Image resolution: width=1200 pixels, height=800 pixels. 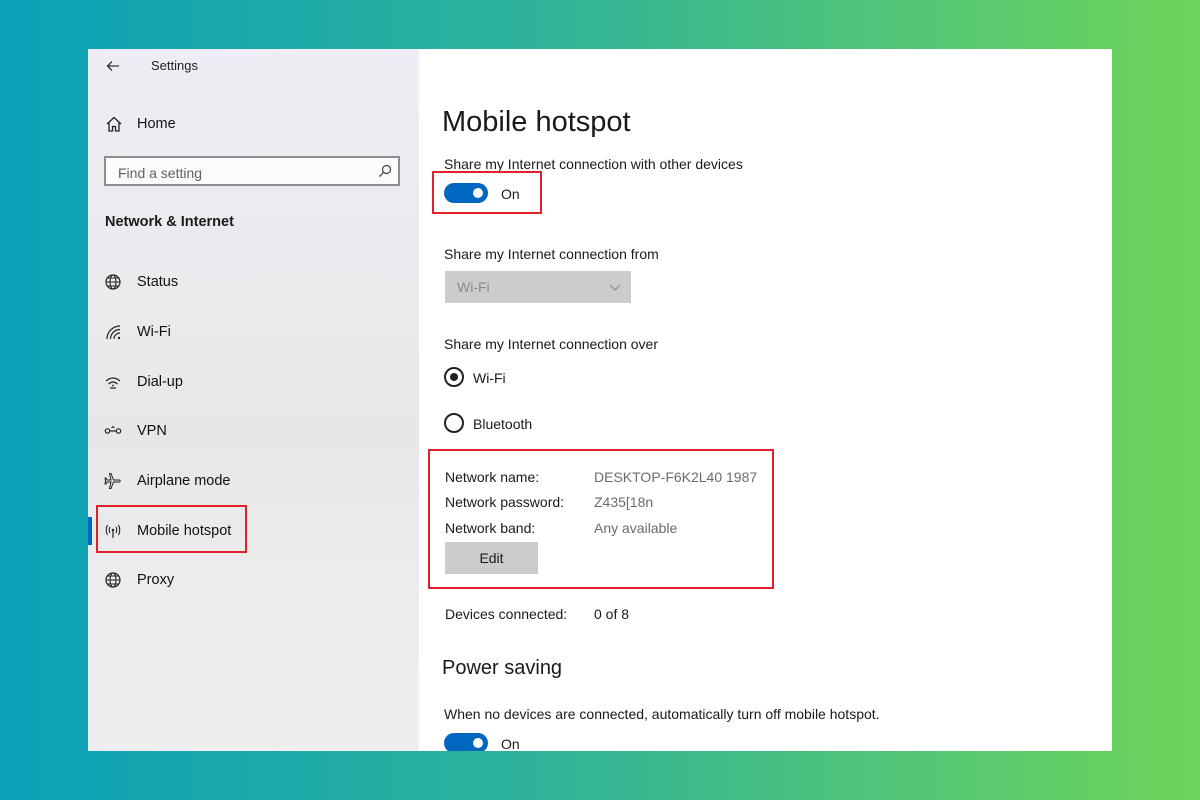 I want to click on edit-button: Edit, so click(x=491, y=558).